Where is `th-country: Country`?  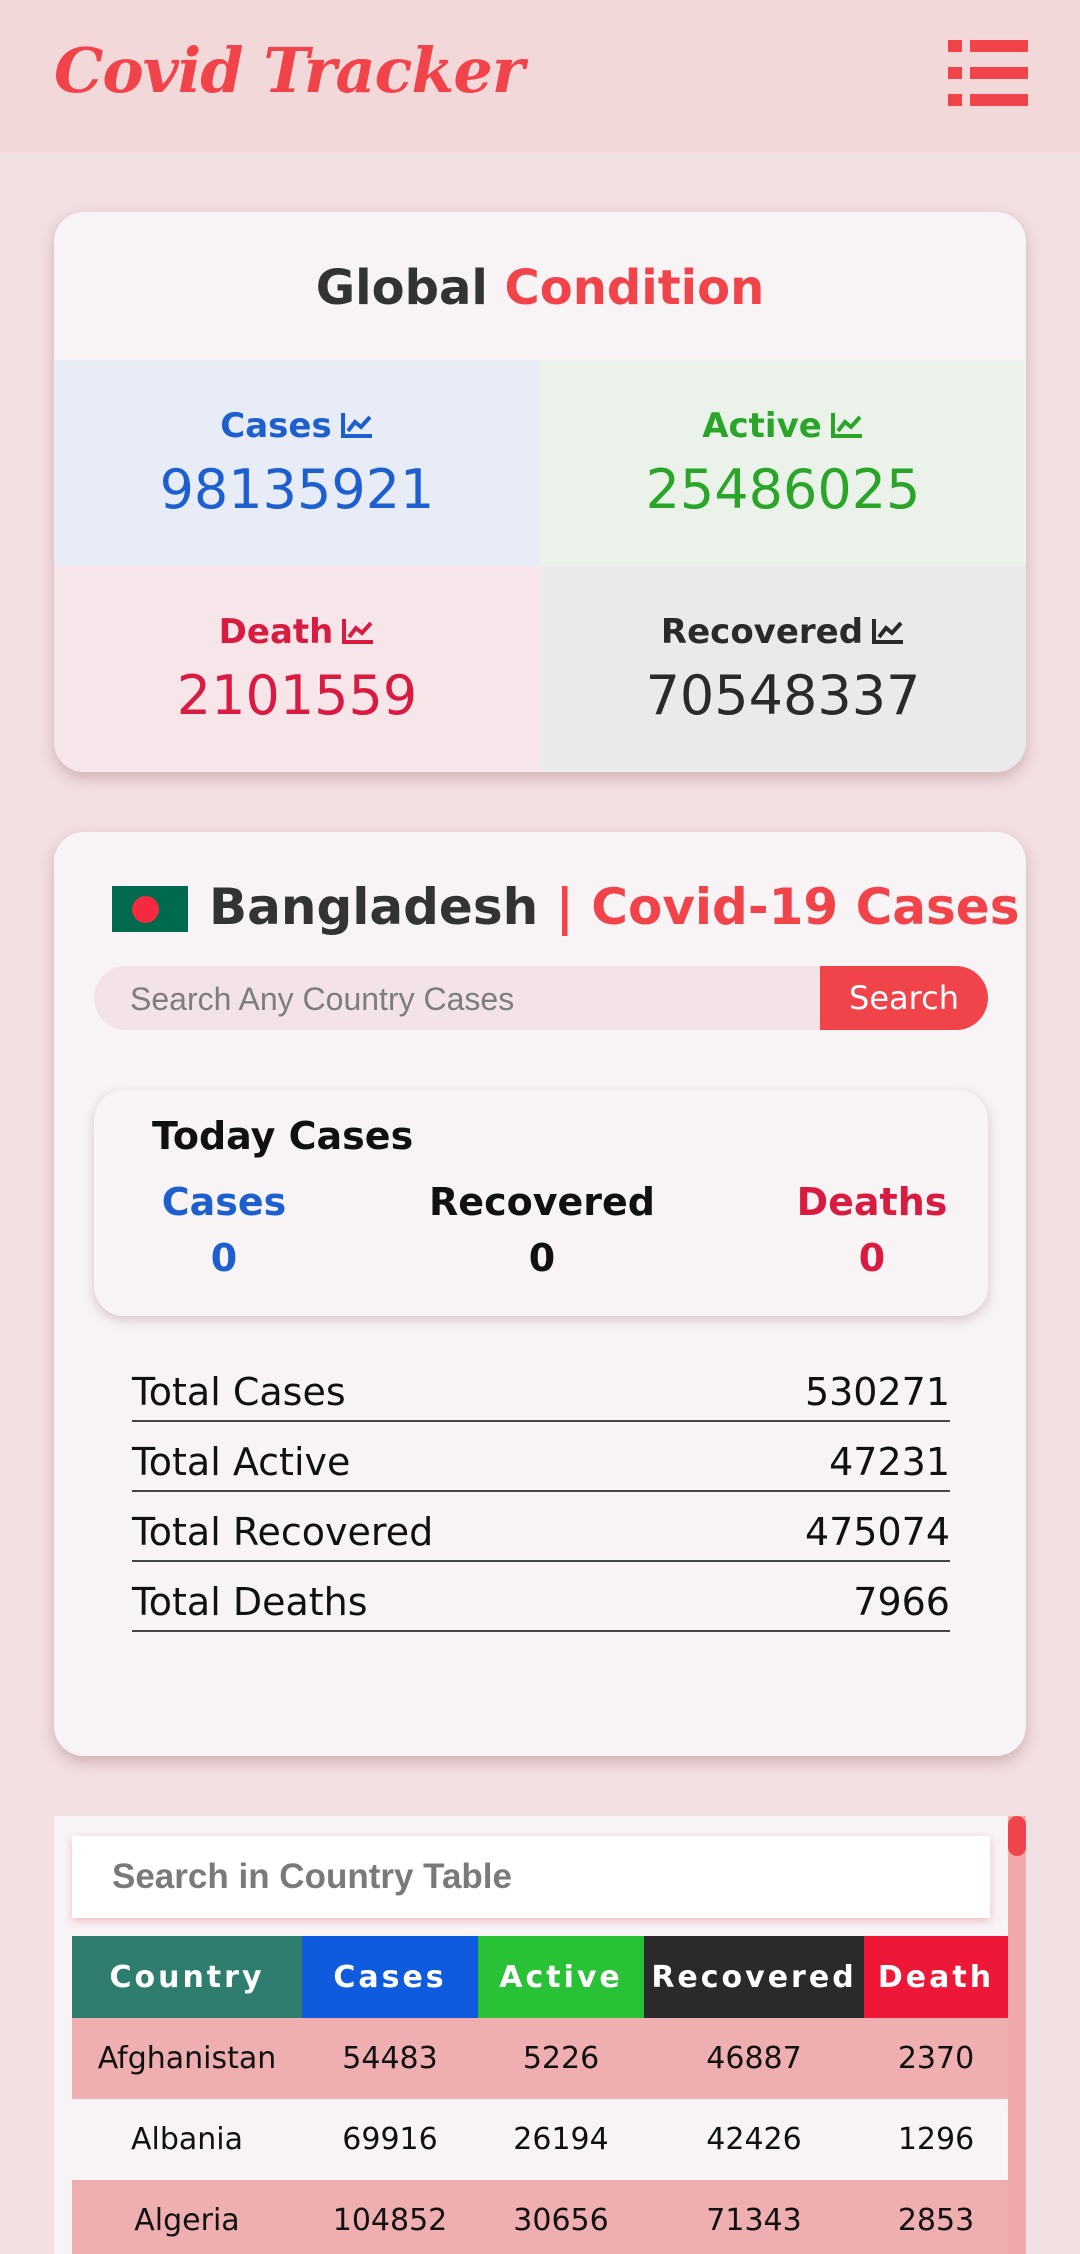 th-country: Country is located at coordinates (187, 1977).